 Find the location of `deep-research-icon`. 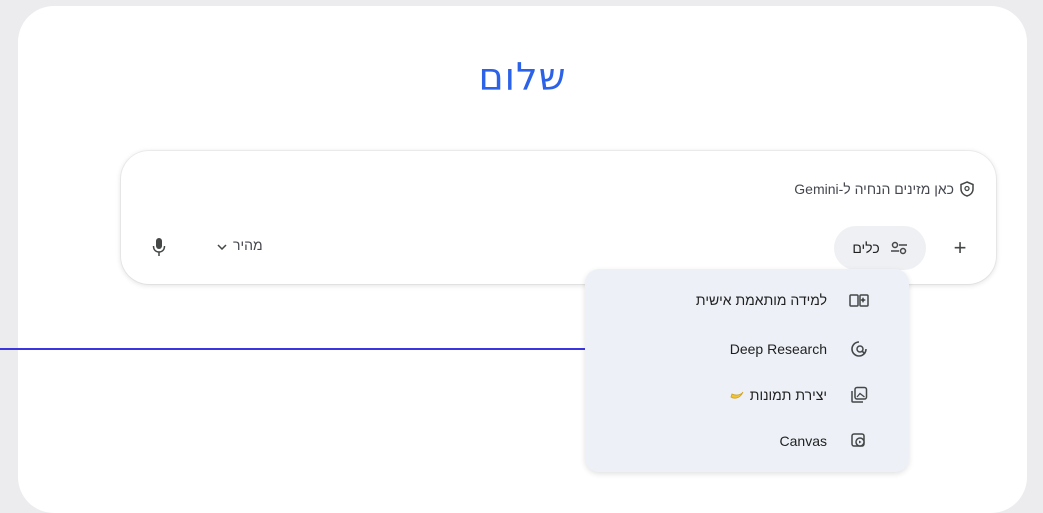

deep-research-icon is located at coordinates (859, 349).